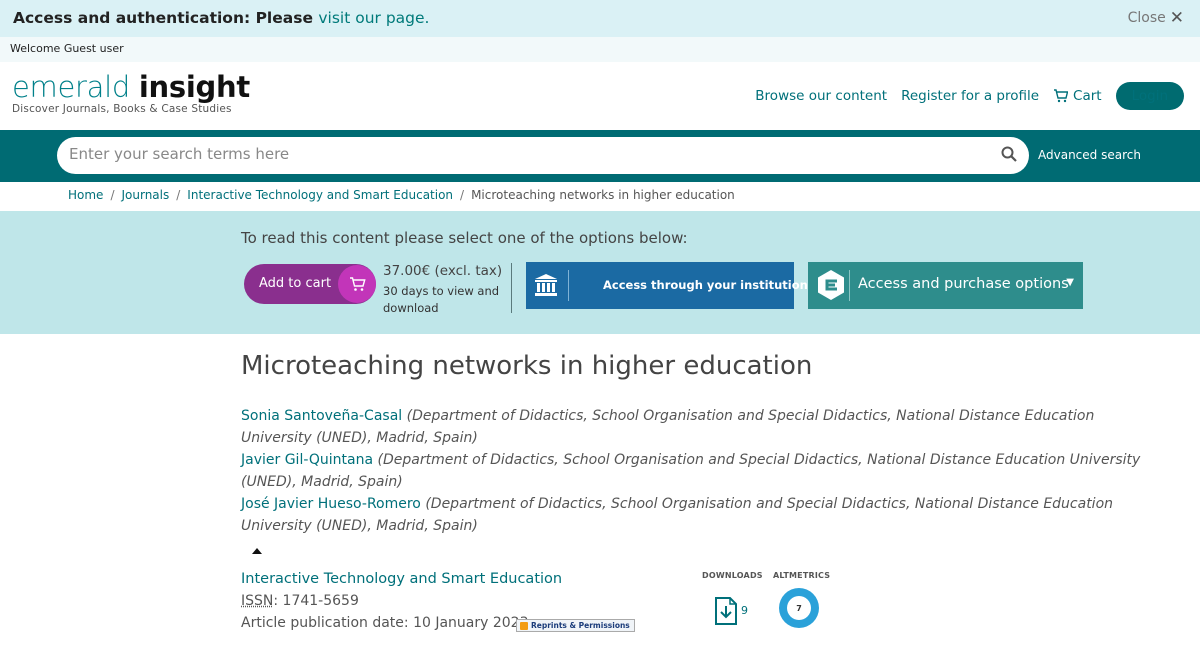  I want to click on close-banner-button: Close ✕, so click(1155, 18).